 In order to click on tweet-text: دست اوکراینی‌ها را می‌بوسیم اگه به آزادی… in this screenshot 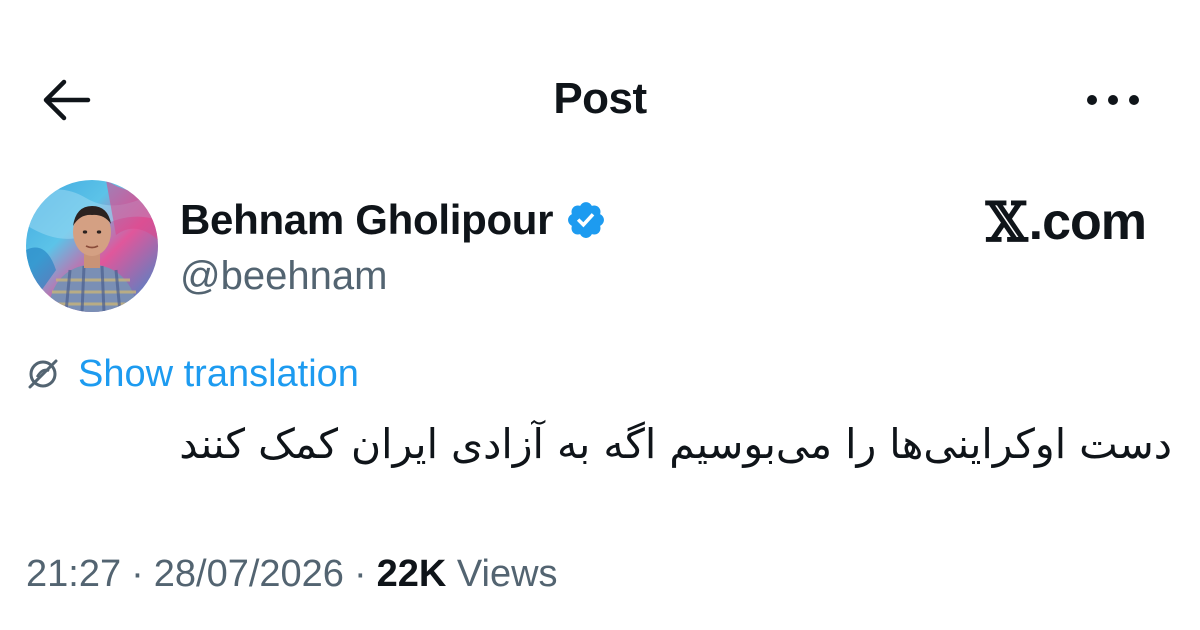, I will do `click(675, 444)`.